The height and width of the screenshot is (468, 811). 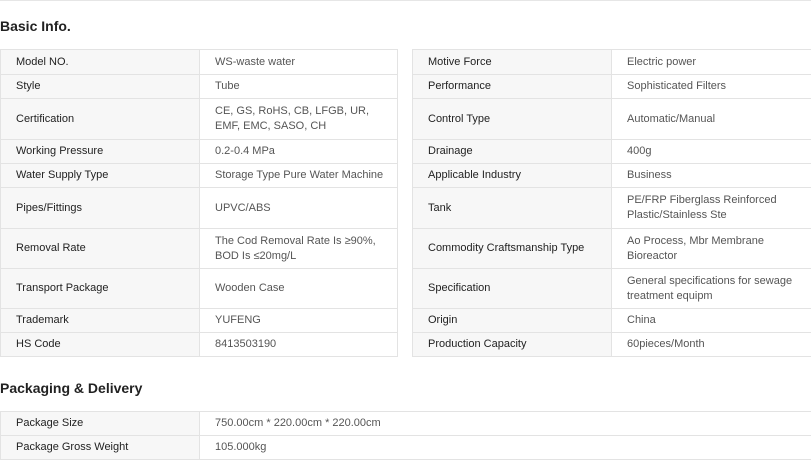 I want to click on spec-value: Business, so click(x=711, y=175).